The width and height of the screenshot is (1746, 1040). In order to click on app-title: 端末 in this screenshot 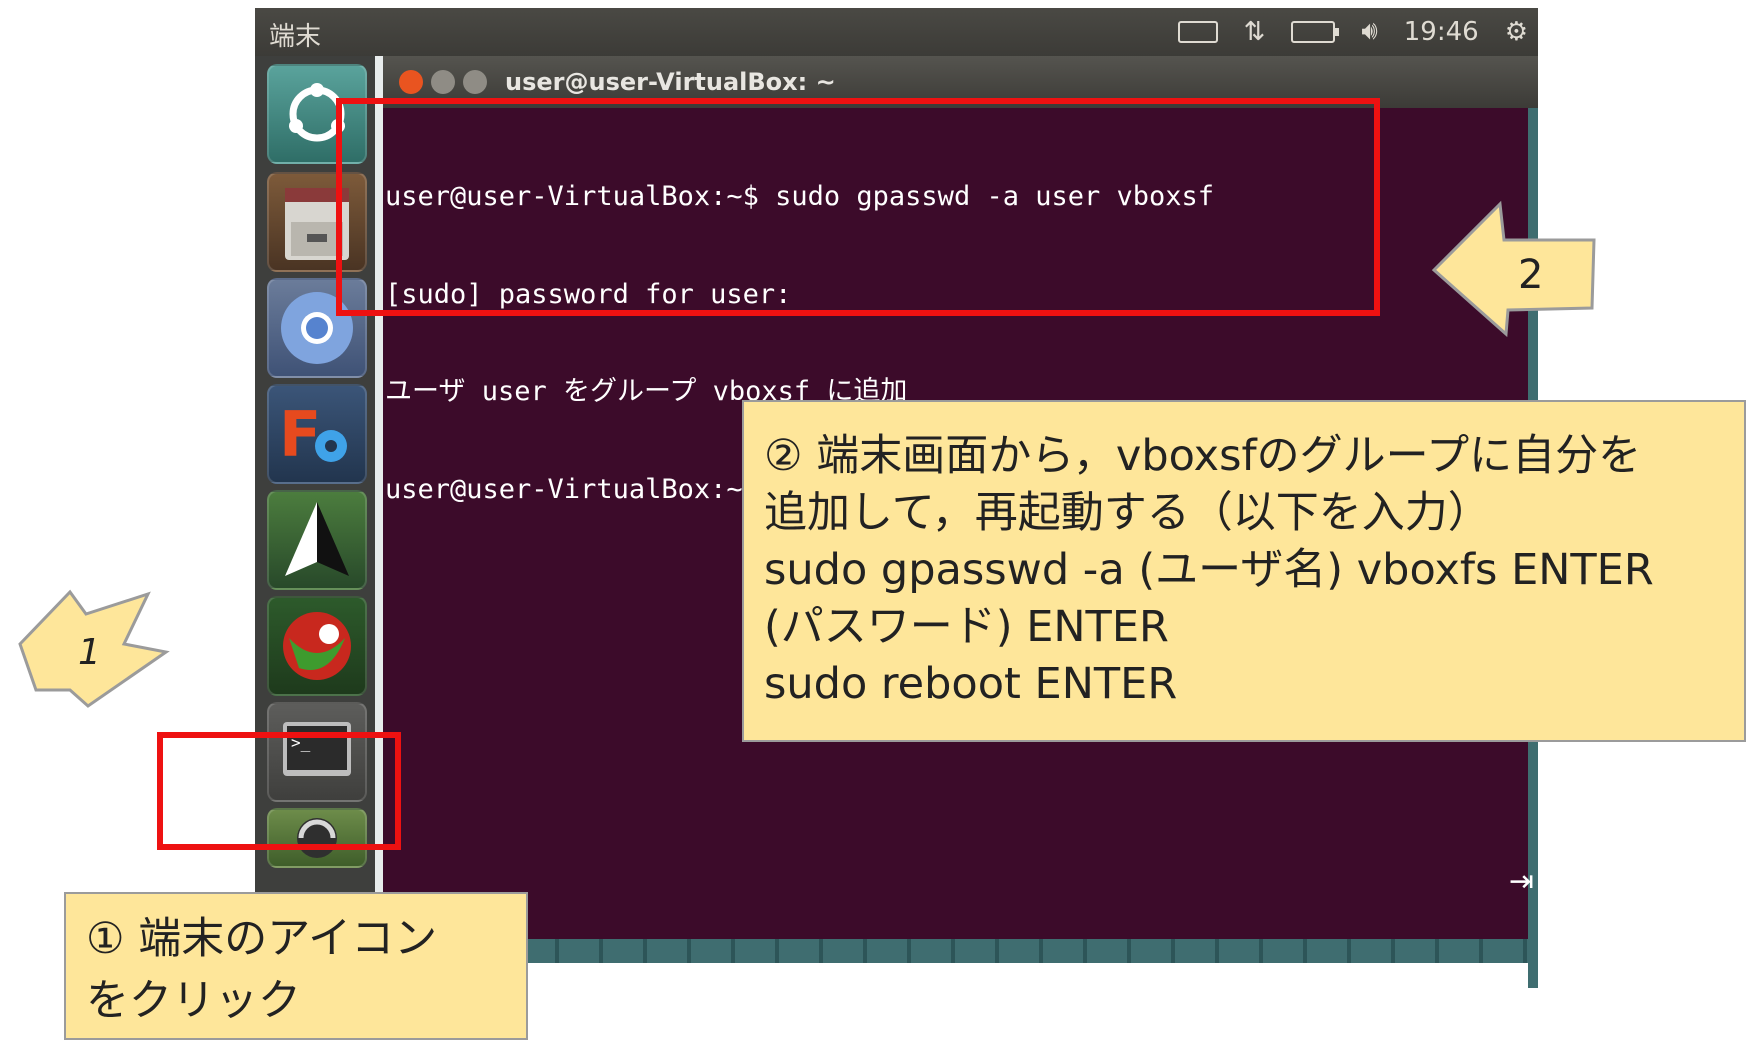, I will do `click(295, 37)`.